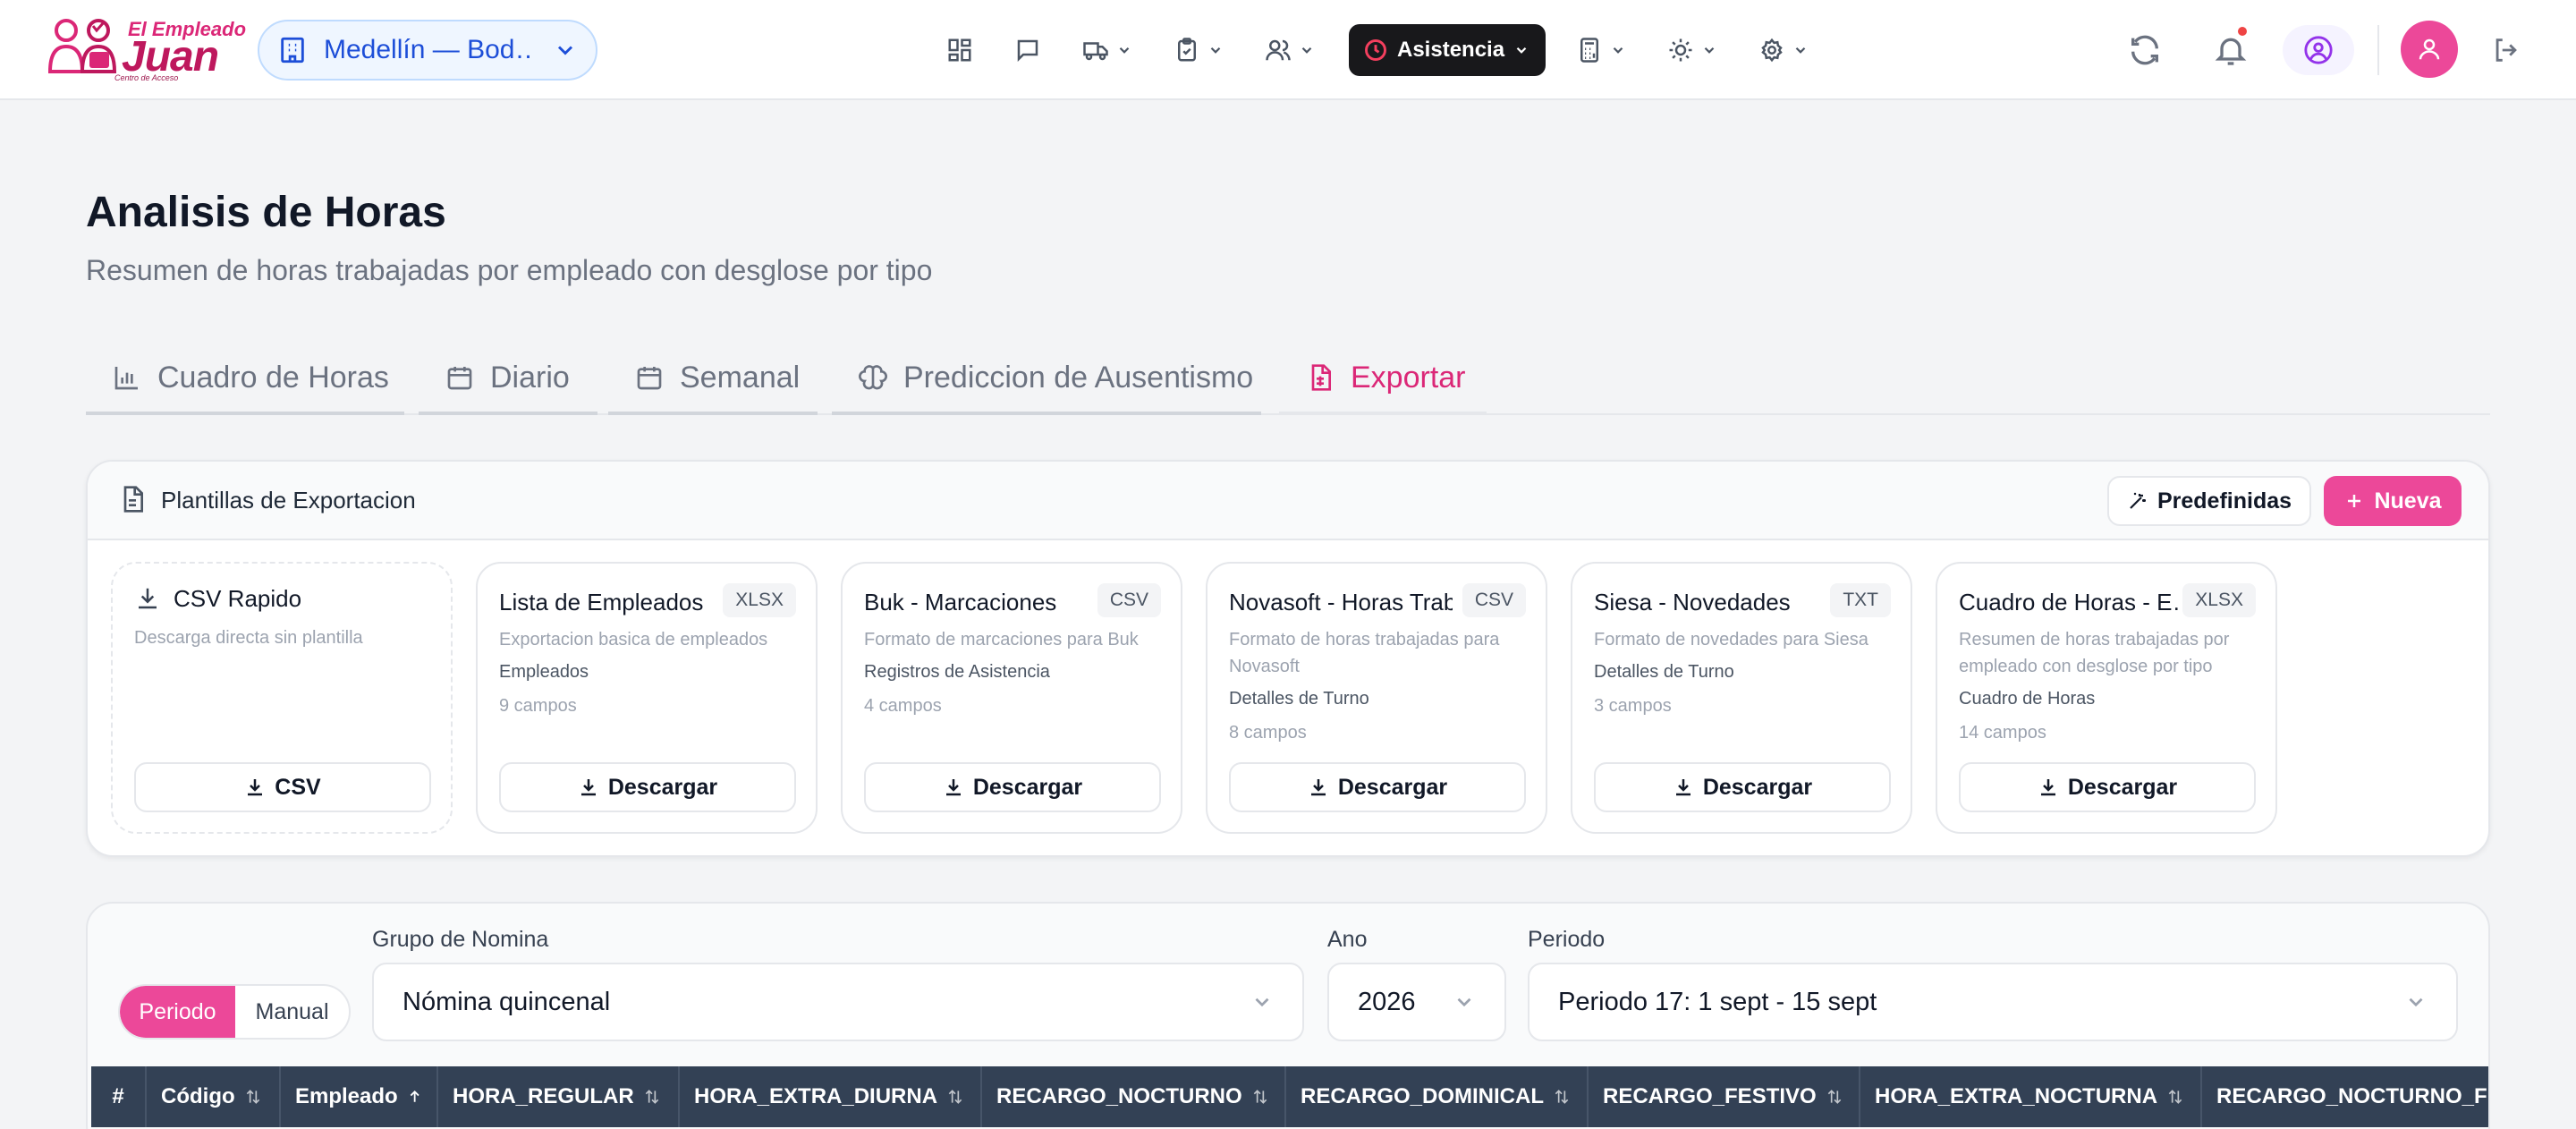 The image size is (2576, 1129). I want to click on period-select: Periodo 17: 1 sept - 15 sept, so click(1993, 1002).